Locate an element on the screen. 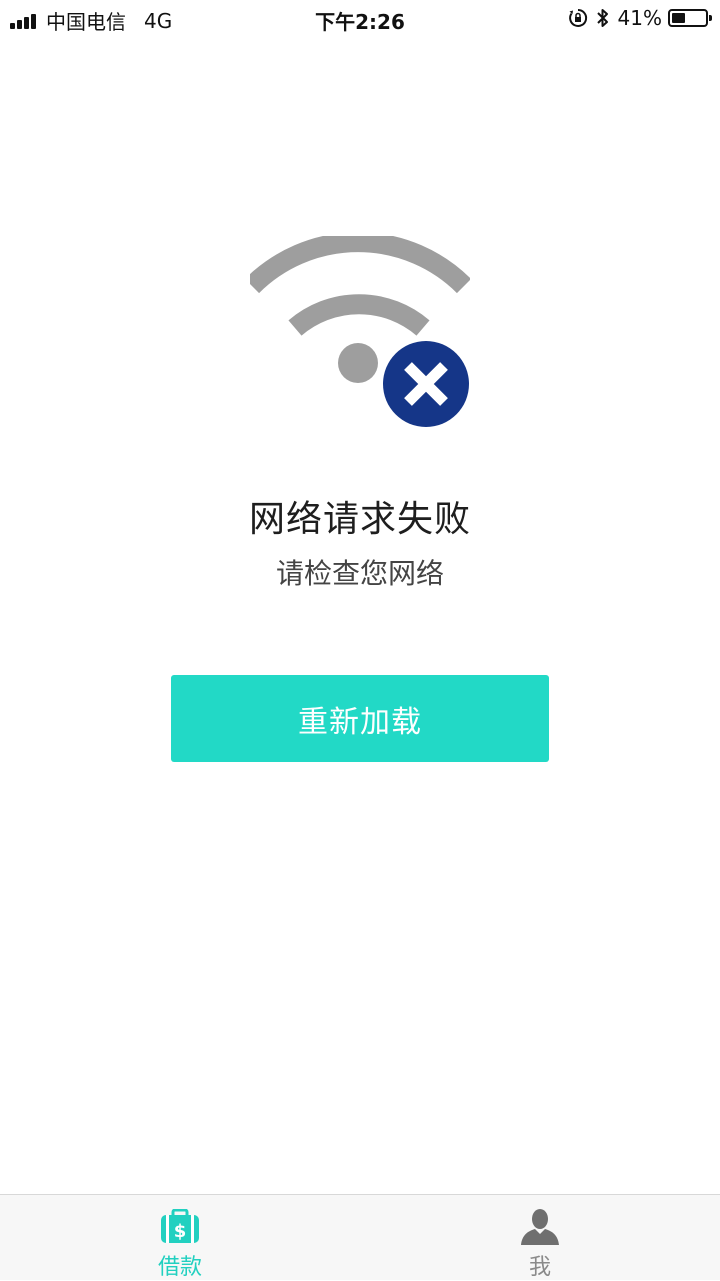  tab-bar: $ 借款 我 is located at coordinates (360, 1237).